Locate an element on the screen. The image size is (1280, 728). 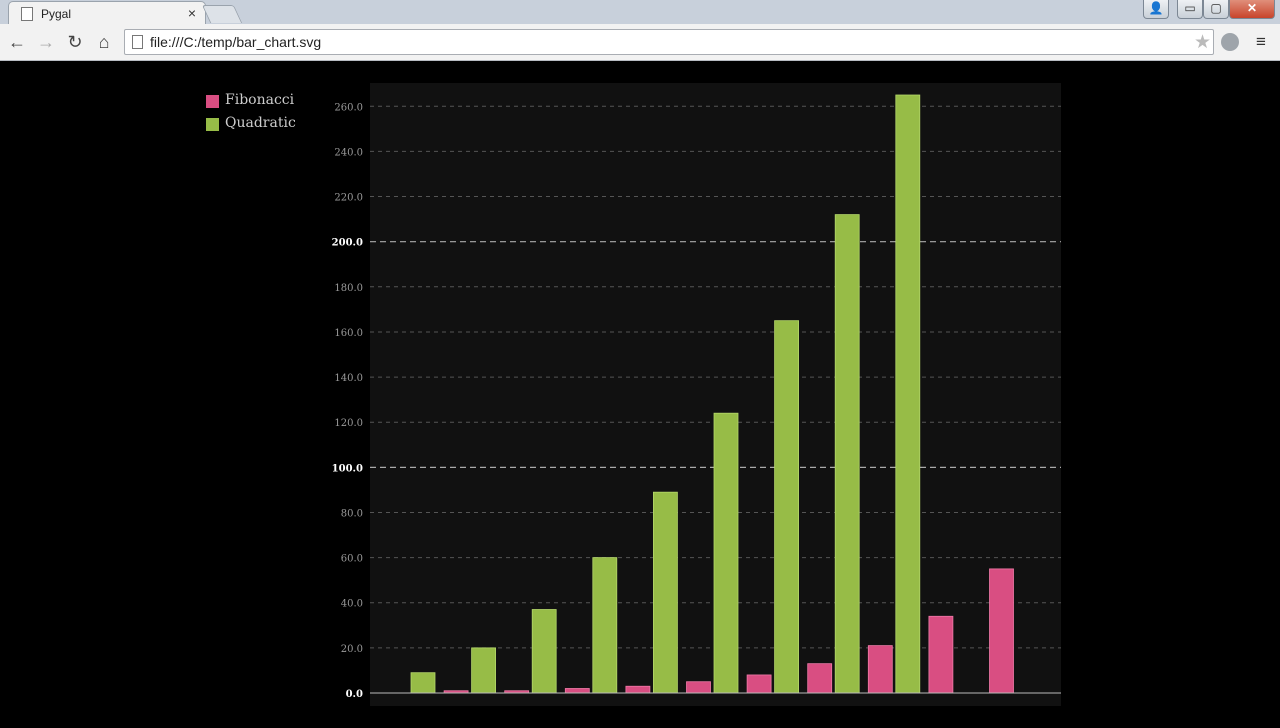
extension-icon is located at coordinates (1230, 42).